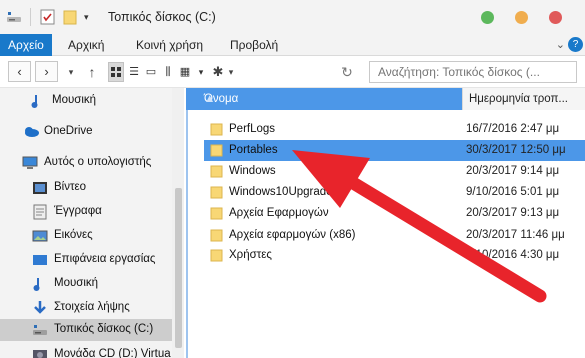  I want to click on sidebar-item-local-disk: Τοπικός δίσκος (C:), so click(86, 330).